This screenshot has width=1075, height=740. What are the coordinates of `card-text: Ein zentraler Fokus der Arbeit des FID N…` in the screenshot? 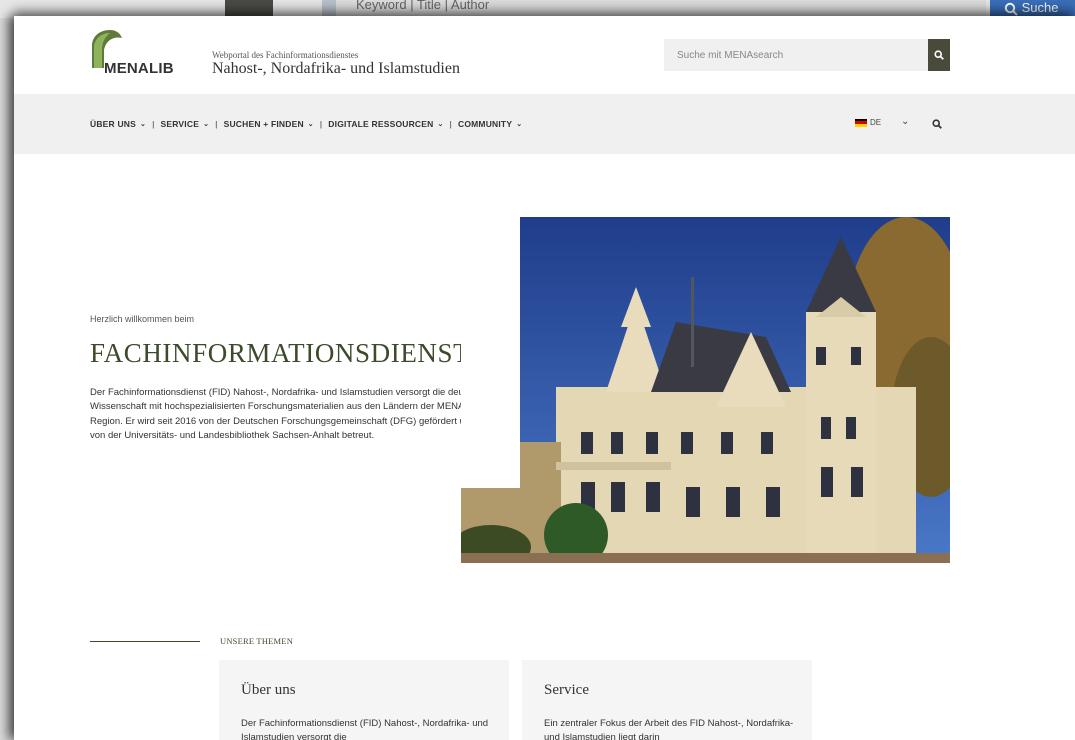 It's located at (669, 729).